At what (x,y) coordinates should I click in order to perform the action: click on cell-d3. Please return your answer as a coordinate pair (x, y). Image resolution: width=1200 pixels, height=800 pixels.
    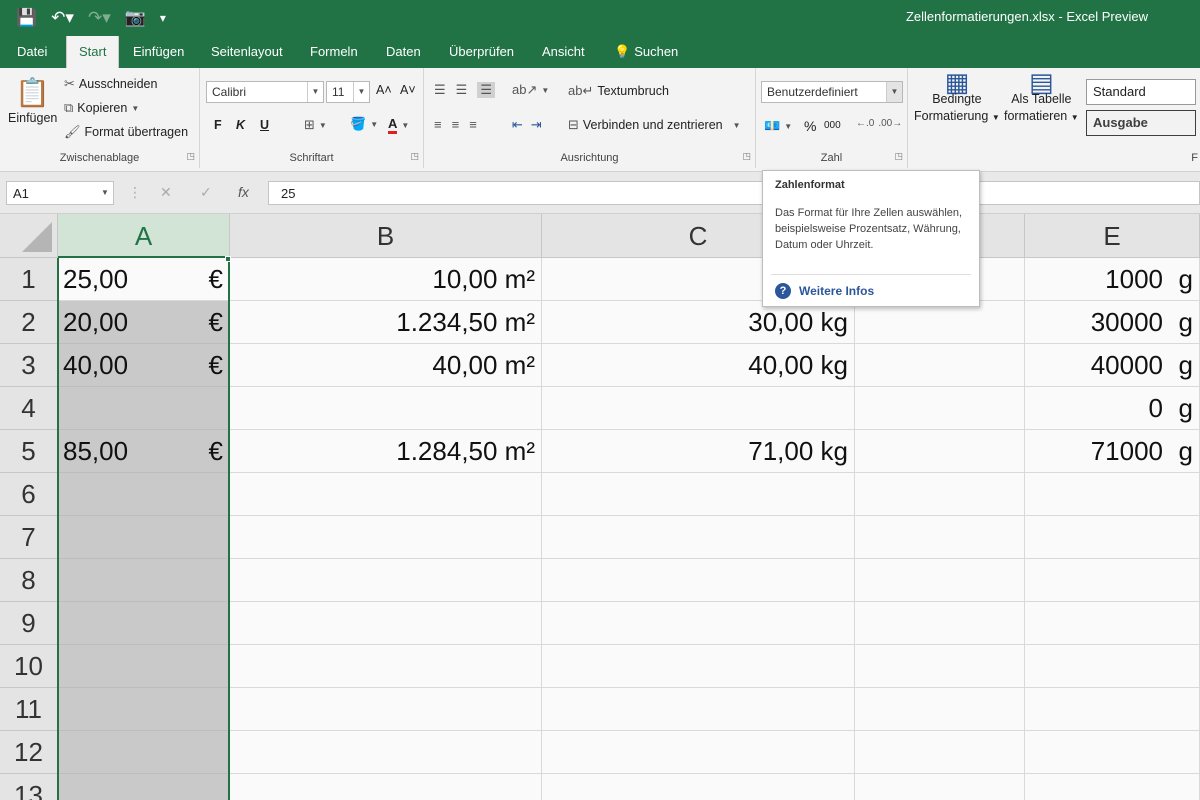
    Looking at the image, I should click on (940, 365).